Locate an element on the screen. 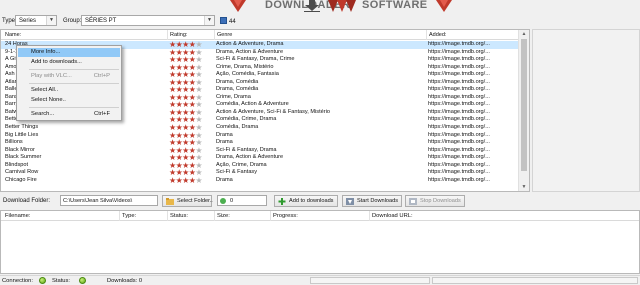 Image resolution: width=640 pixels, height=285 pixels. select-folder-button: Select Folder.. is located at coordinates (187, 201).